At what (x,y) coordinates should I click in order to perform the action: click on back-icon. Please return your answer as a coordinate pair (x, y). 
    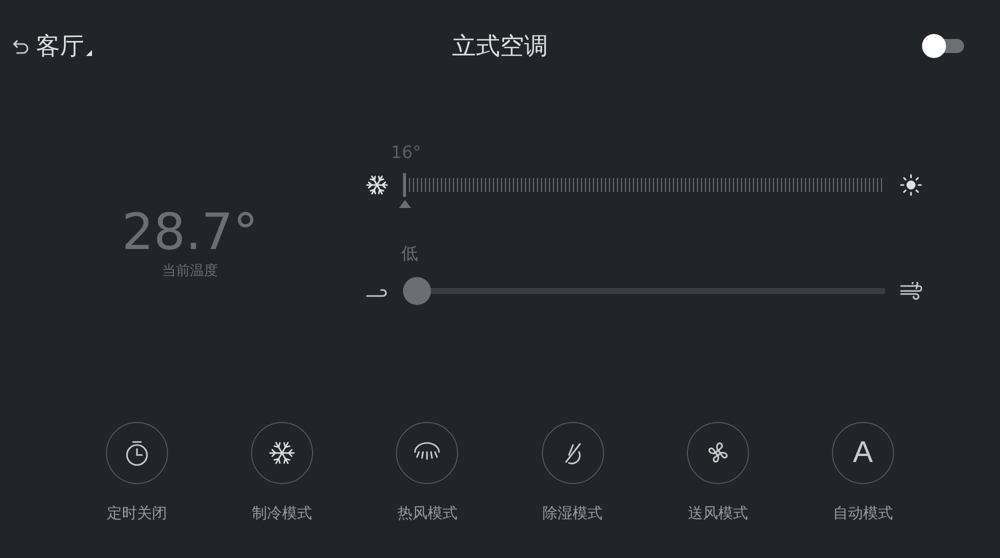
    Looking at the image, I should click on (21, 46).